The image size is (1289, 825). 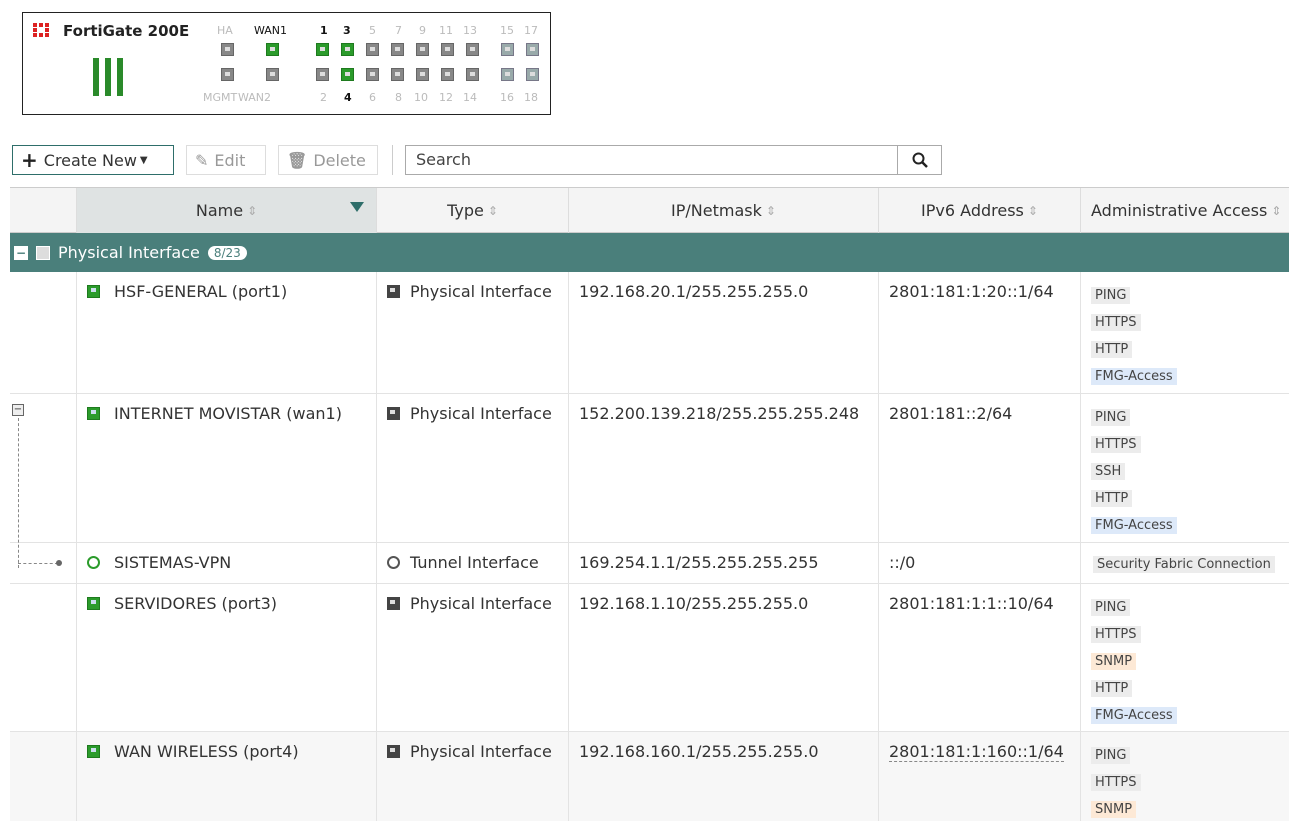 What do you see at coordinates (507, 97) in the screenshot?
I see `port-label-16: 16` at bounding box center [507, 97].